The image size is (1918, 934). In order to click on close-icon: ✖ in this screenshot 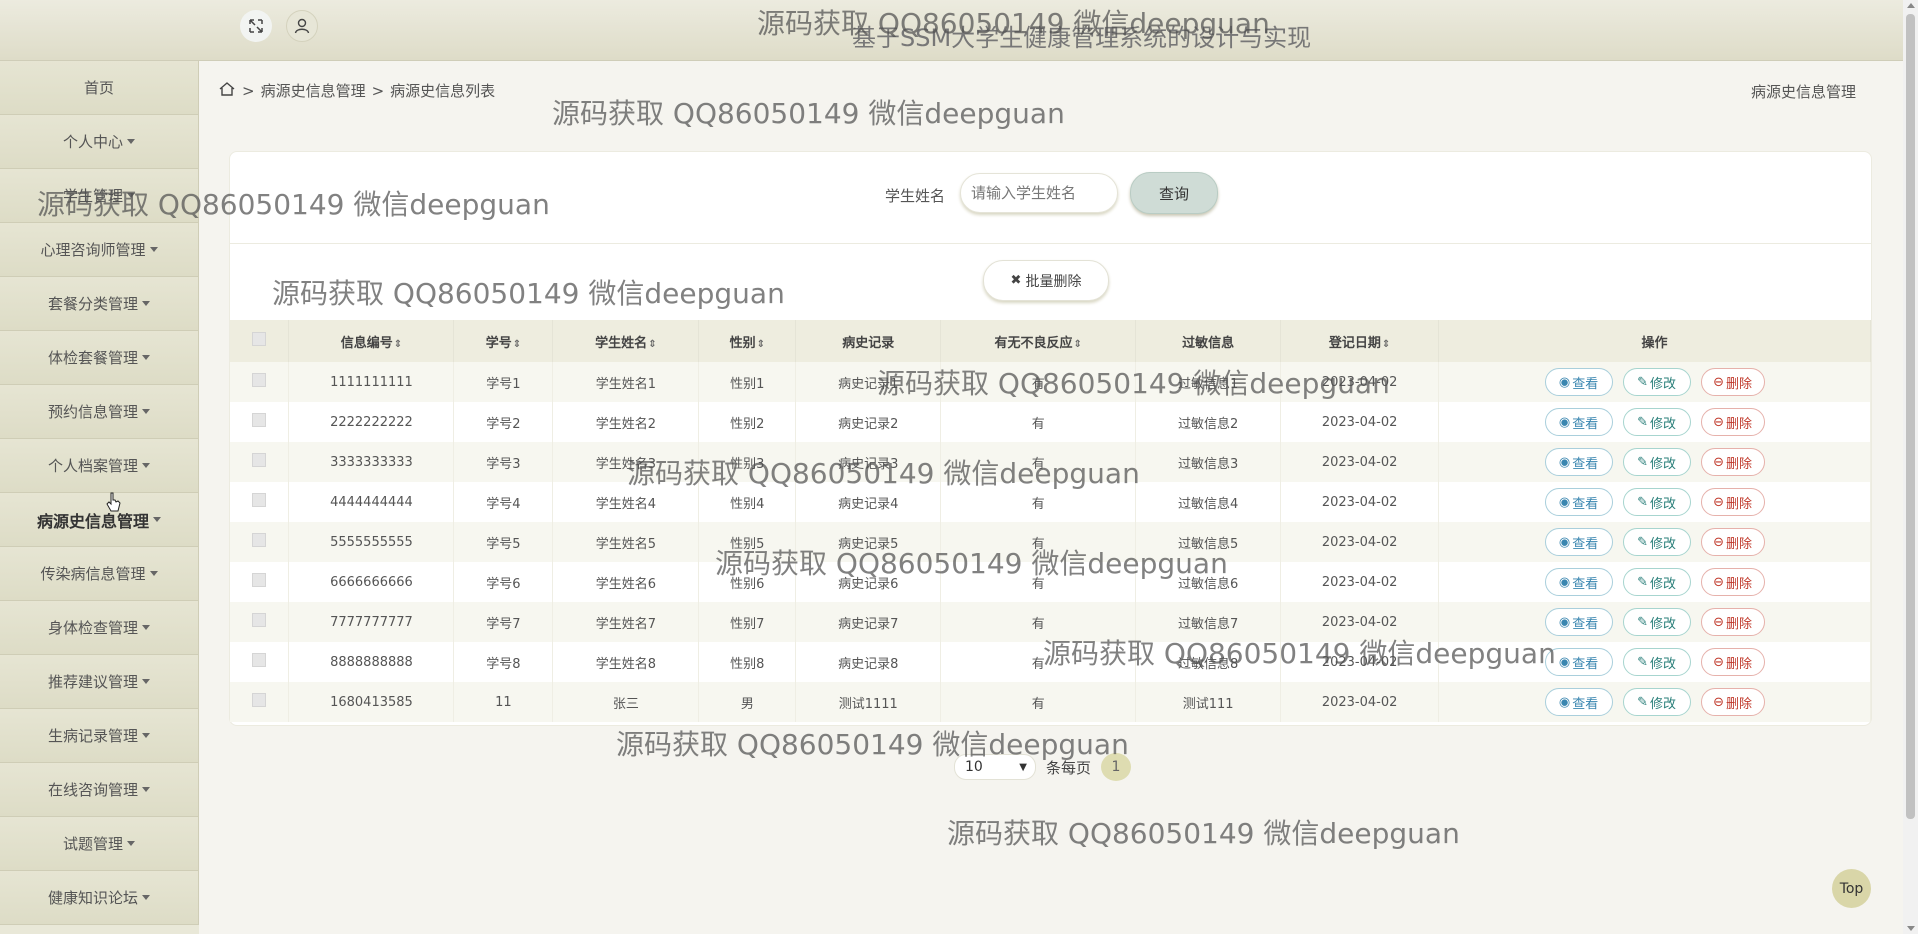, I will do `click(1016, 280)`.